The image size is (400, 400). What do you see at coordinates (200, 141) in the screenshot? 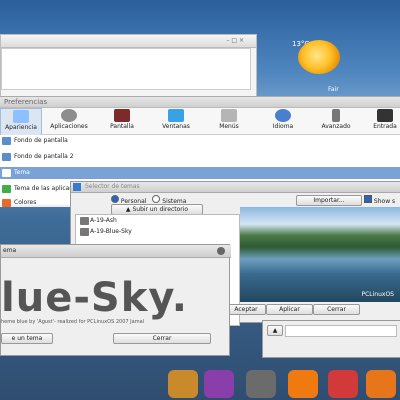
I see `list-item: Fondo de pantalla` at bounding box center [200, 141].